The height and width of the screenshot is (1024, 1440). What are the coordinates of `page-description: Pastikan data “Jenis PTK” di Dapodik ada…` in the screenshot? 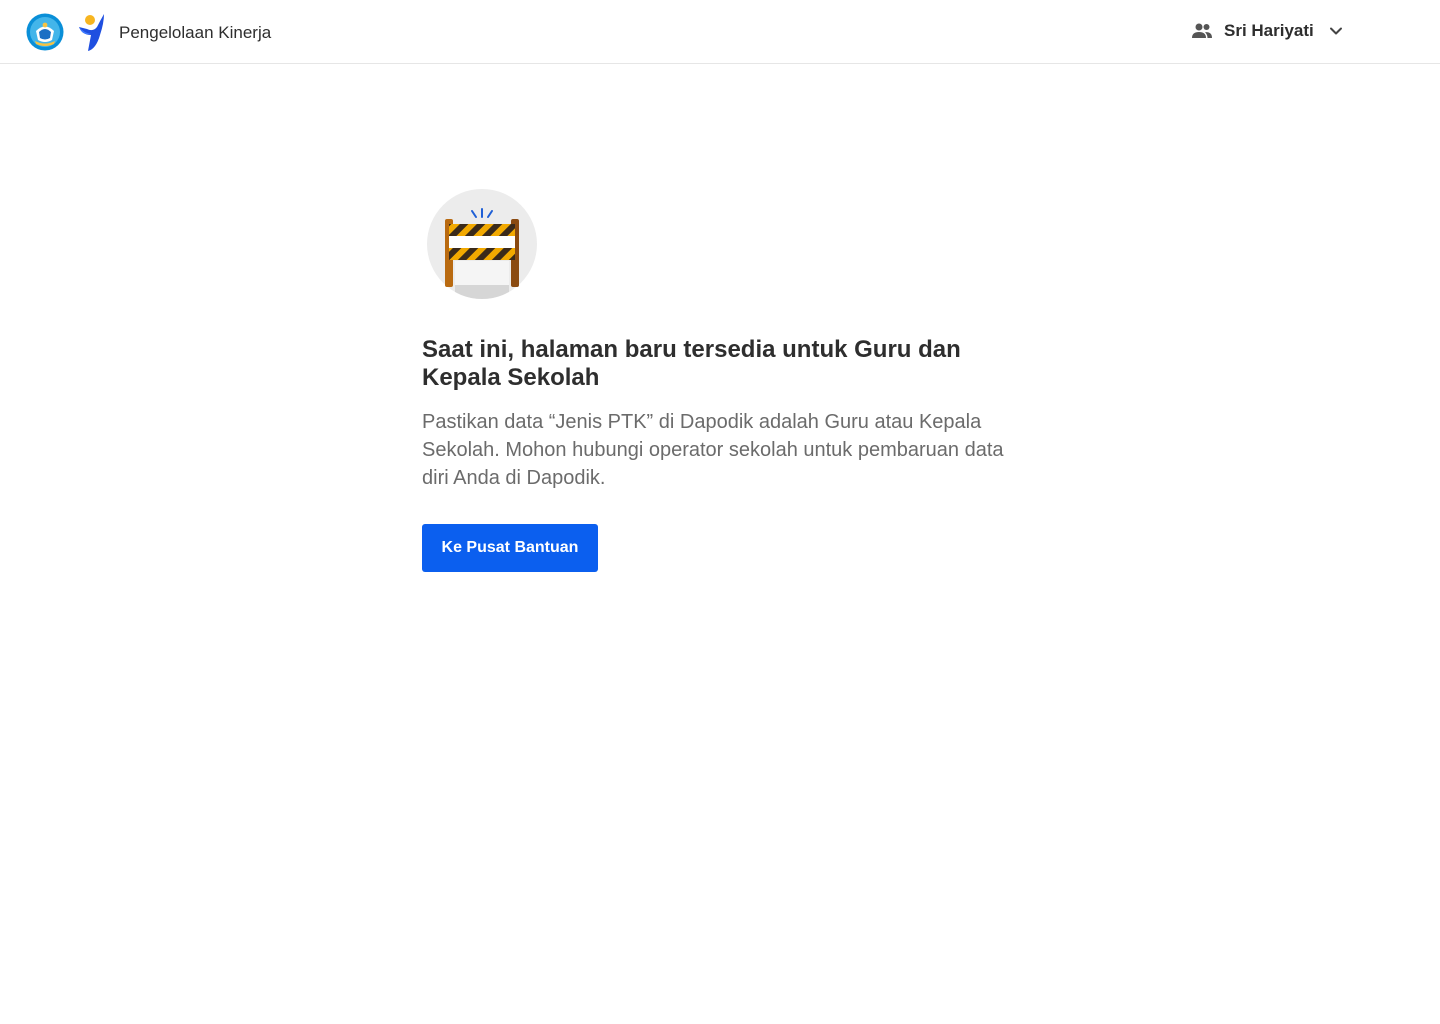 It's located at (713, 450).